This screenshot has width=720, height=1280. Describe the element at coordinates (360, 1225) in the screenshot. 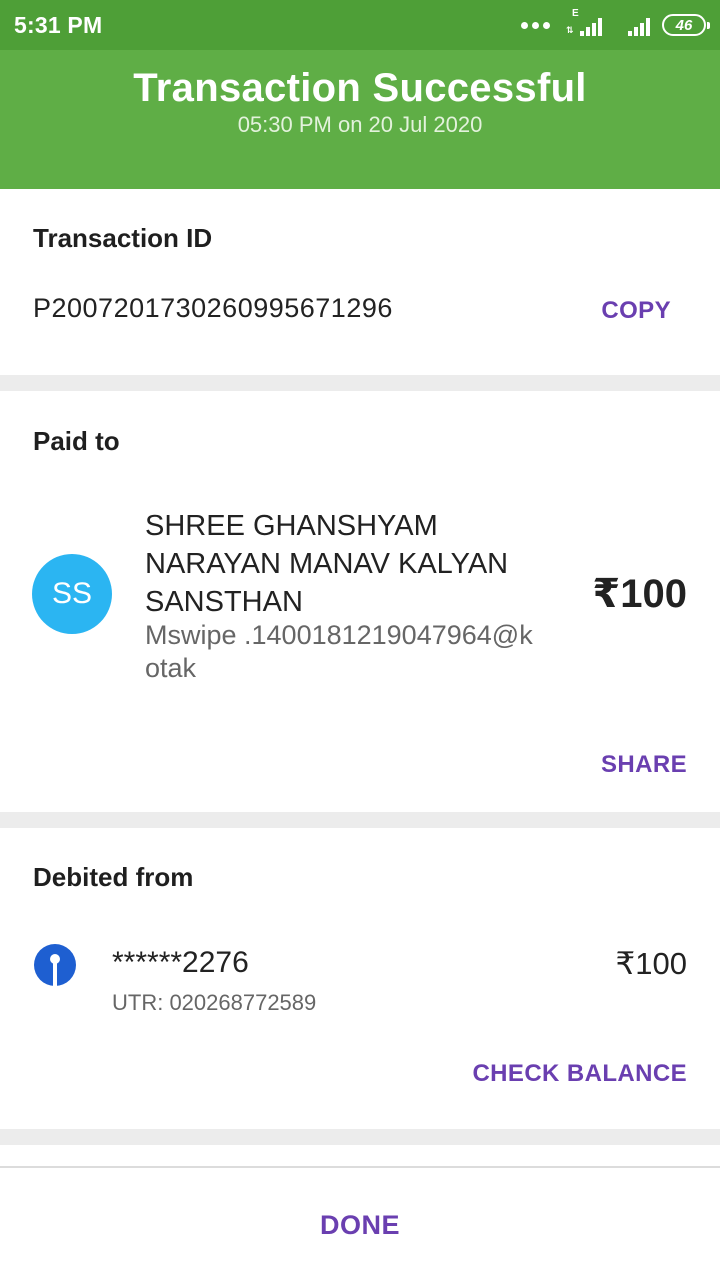

I see `done-button: DONE` at that location.